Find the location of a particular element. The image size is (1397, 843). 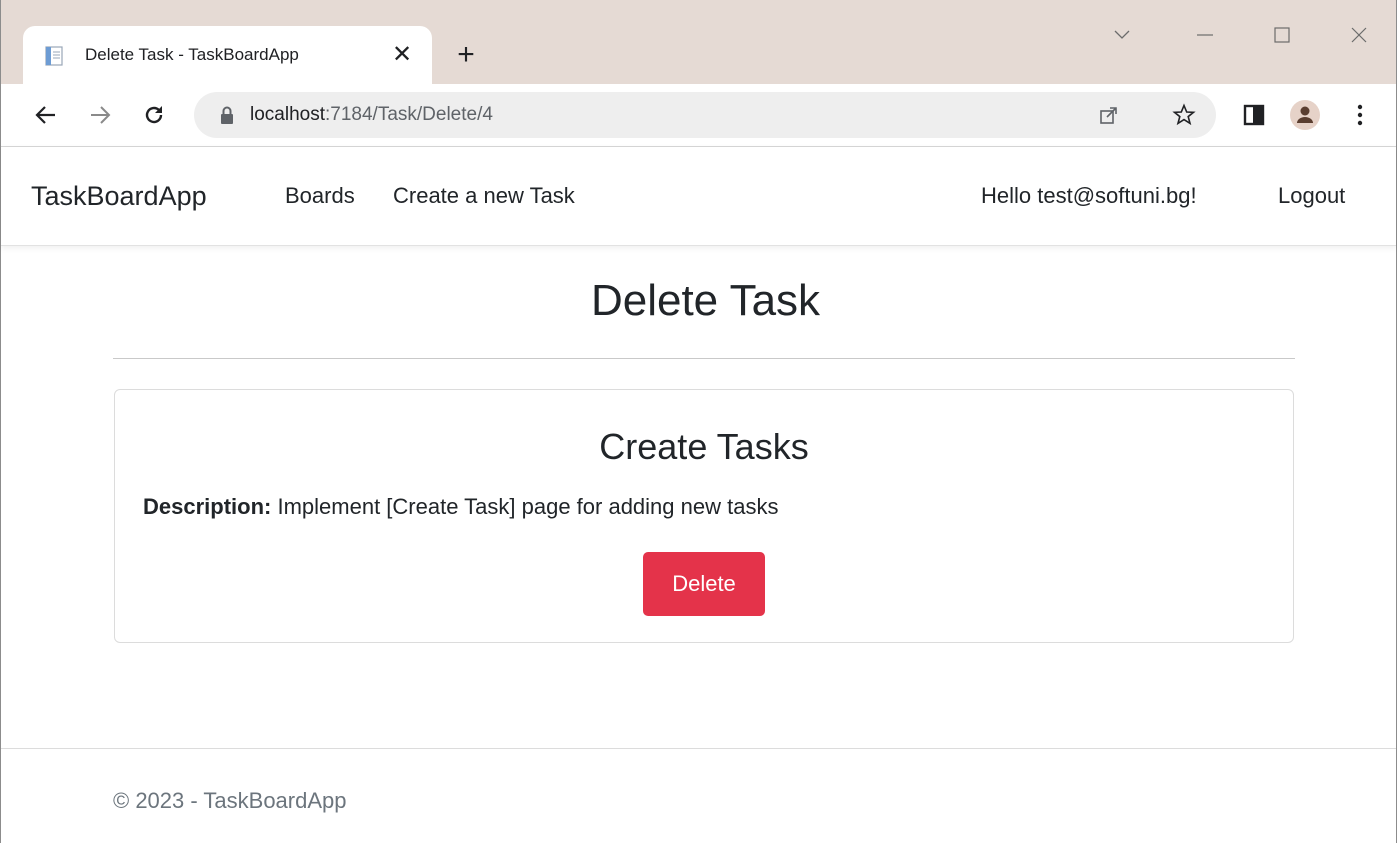

user-greeting-link: Hello test@softuni.bg! is located at coordinates (1089, 196).